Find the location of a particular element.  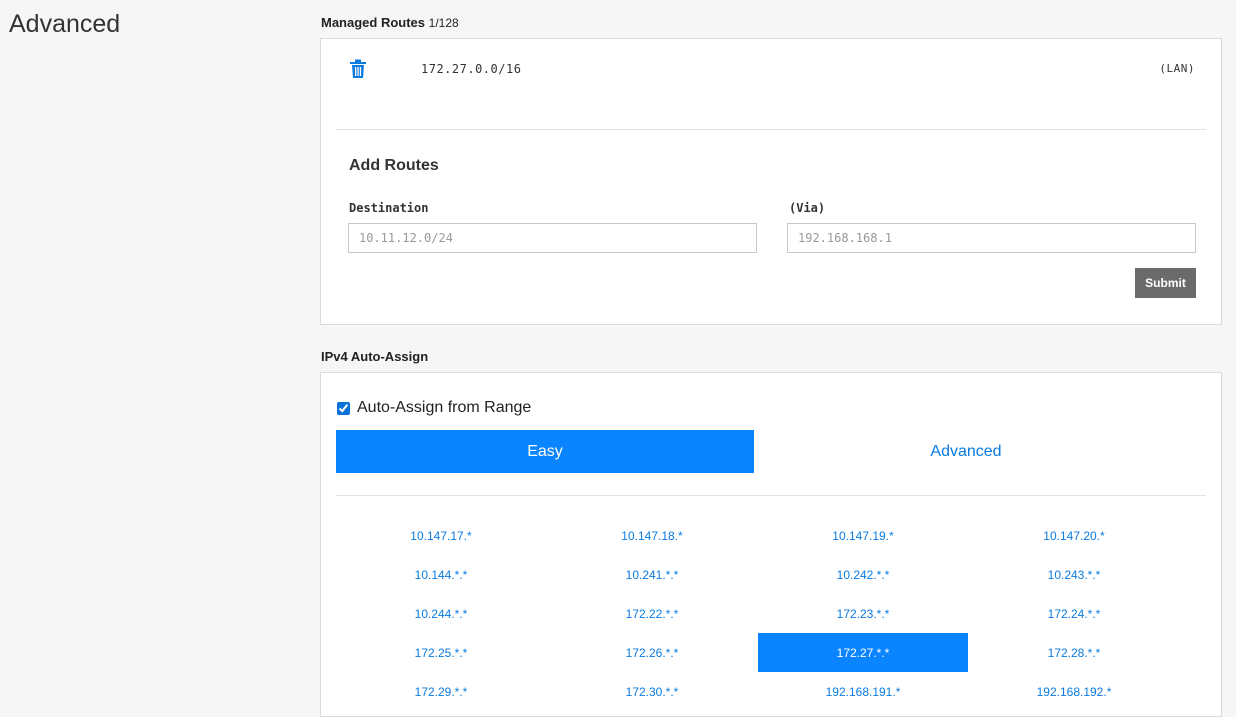

range-option: 172.23.*.* is located at coordinates (863, 613).